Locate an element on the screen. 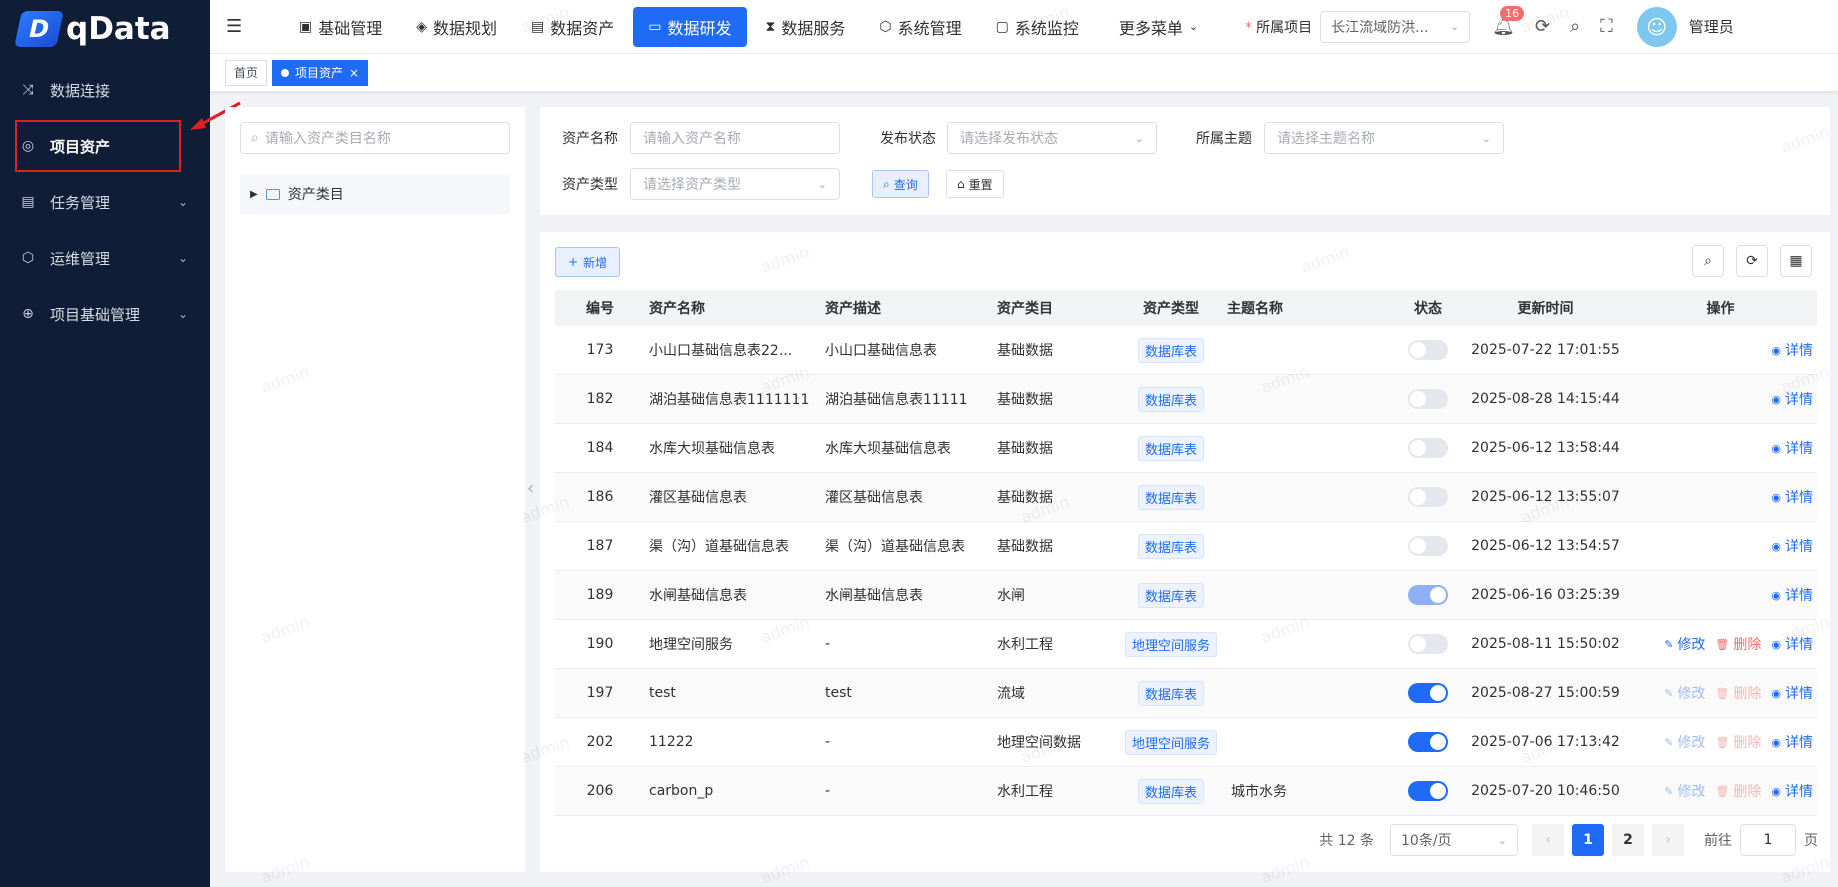  nav-item-6: ▢ 系统监控 is located at coordinates (1037, 27).